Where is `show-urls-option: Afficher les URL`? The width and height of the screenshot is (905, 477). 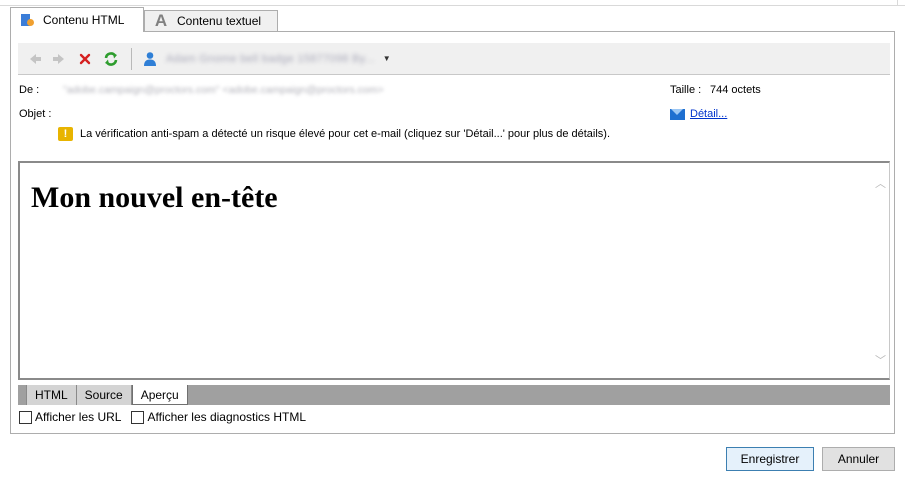 show-urls-option: Afficher les URL is located at coordinates (70, 417).